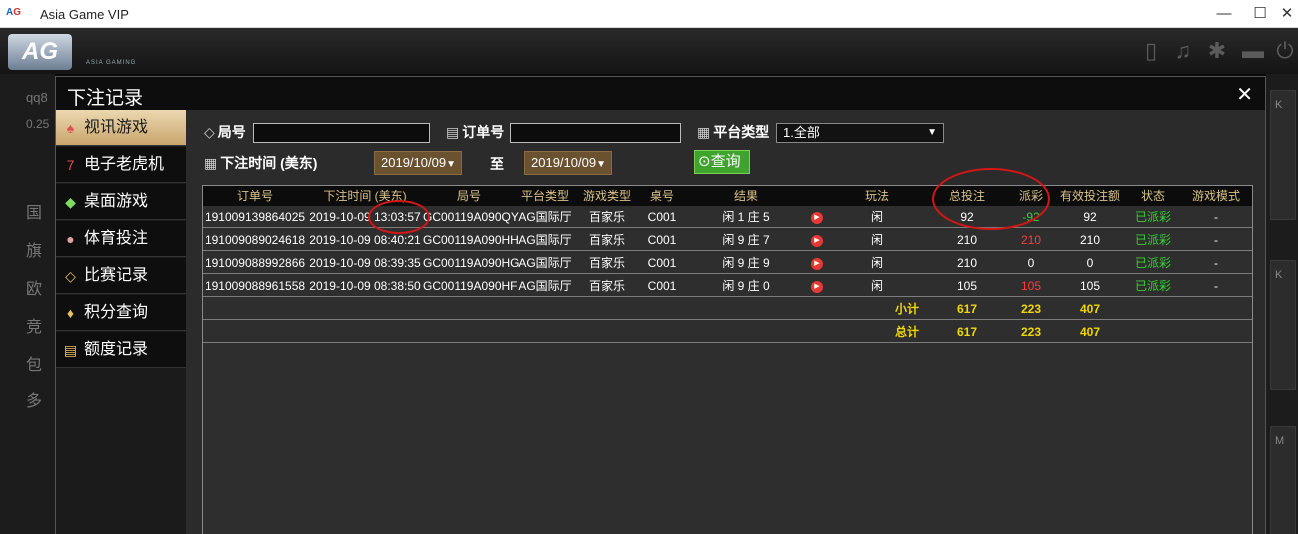  I want to click on minimize-button: —, so click(1224, 14).